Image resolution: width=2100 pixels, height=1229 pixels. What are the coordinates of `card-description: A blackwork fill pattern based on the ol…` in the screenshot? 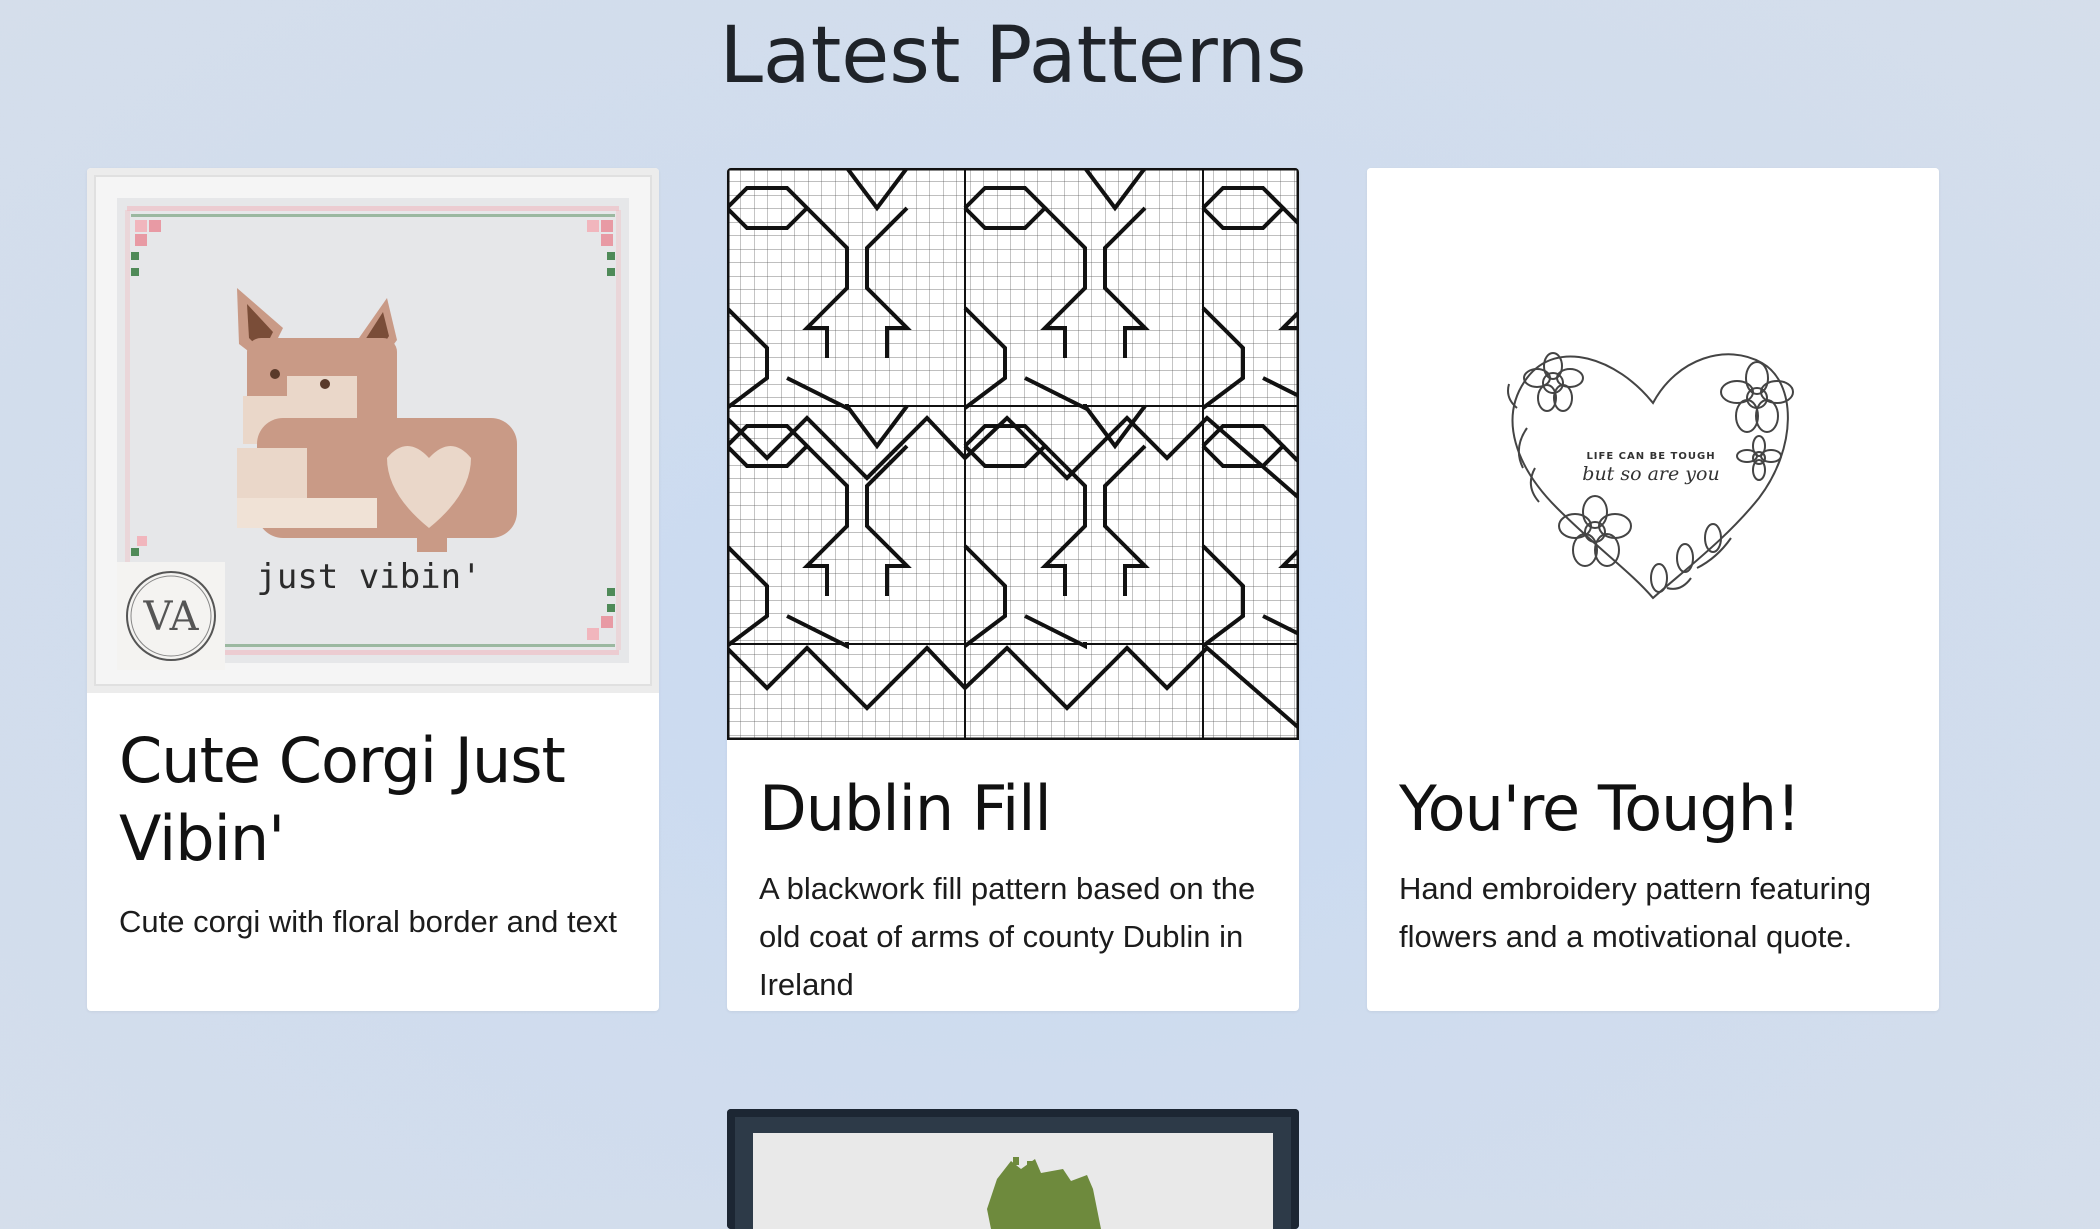 It's located at (1007, 936).